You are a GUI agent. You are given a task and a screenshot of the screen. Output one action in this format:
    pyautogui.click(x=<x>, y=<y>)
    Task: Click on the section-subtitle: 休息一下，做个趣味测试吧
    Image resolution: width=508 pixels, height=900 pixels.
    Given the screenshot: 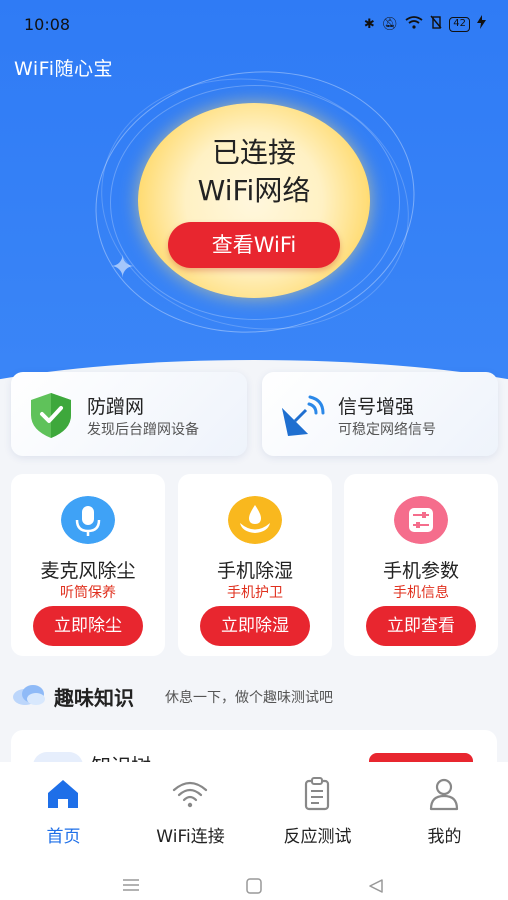 What is the action you would take?
    pyautogui.click(x=249, y=698)
    